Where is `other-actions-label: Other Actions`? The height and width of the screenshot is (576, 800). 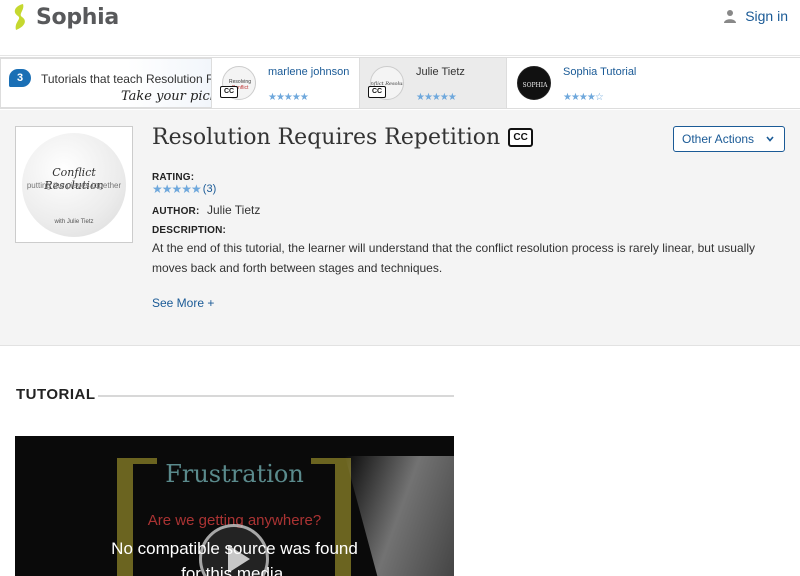 other-actions-label: Other Actions is located at coordinates (718, 139).